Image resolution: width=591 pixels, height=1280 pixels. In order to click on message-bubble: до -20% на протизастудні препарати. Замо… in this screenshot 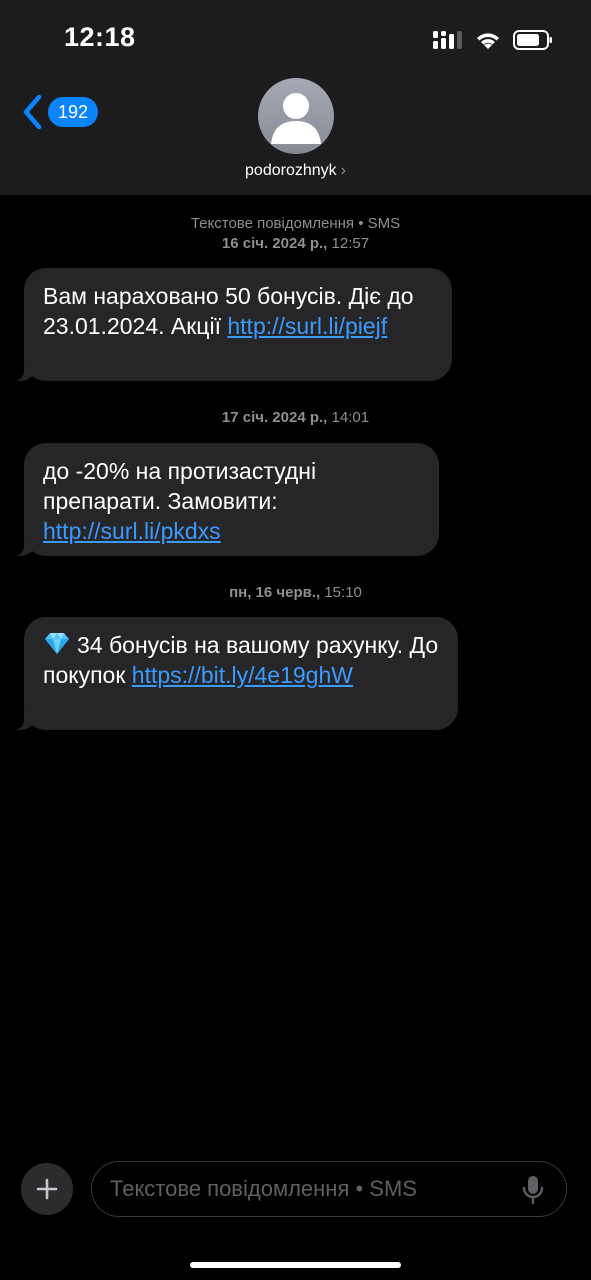, I will do `click(224, 499)`.